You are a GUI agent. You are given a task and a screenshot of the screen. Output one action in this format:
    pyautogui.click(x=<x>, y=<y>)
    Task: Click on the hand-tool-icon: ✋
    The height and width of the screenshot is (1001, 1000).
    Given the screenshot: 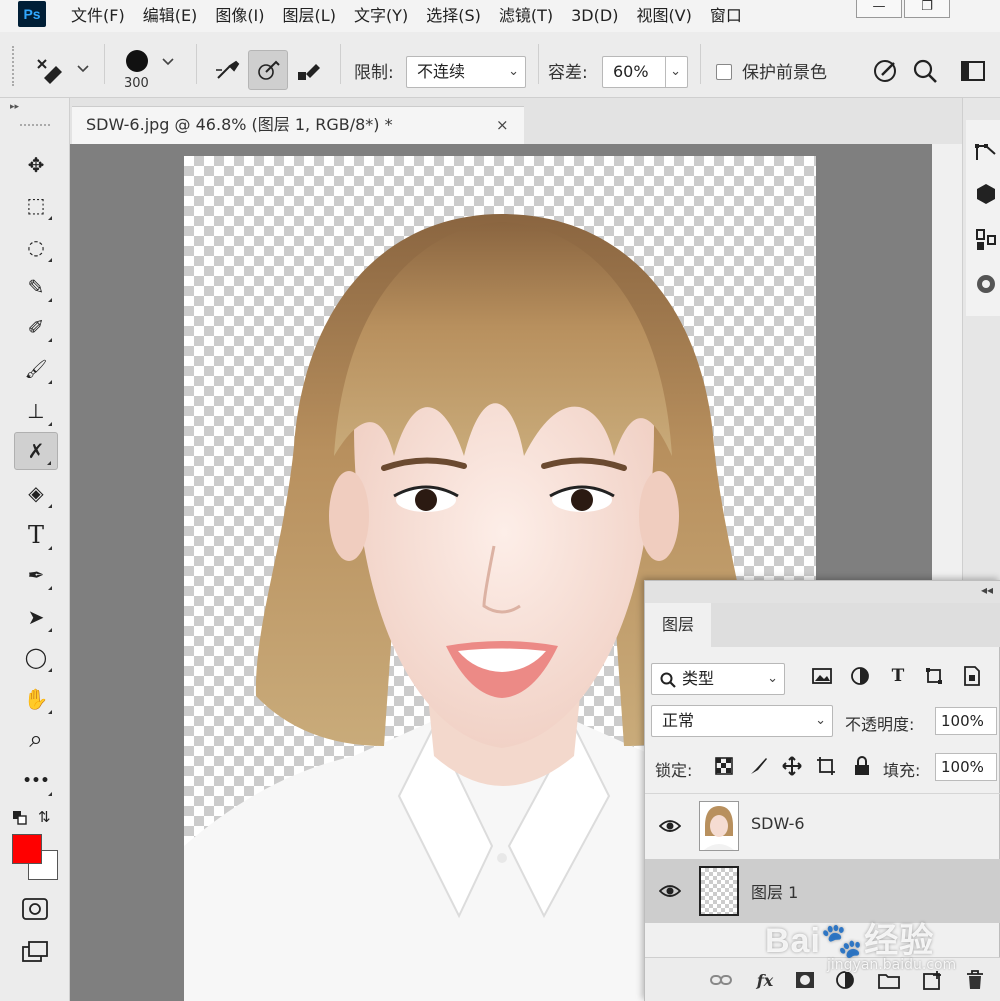 What is the action you would take?
    pyautogui.click(x=36, y=699)
    